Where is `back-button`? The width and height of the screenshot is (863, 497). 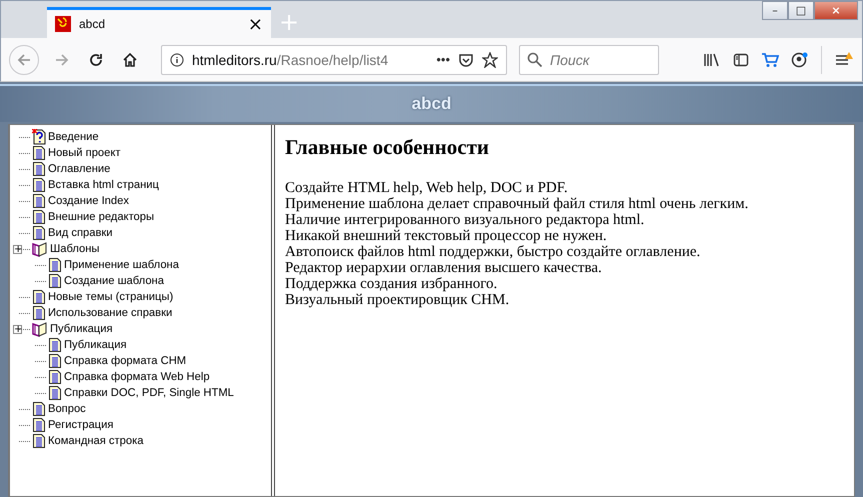 back-button is located at coordinates (24, 59).